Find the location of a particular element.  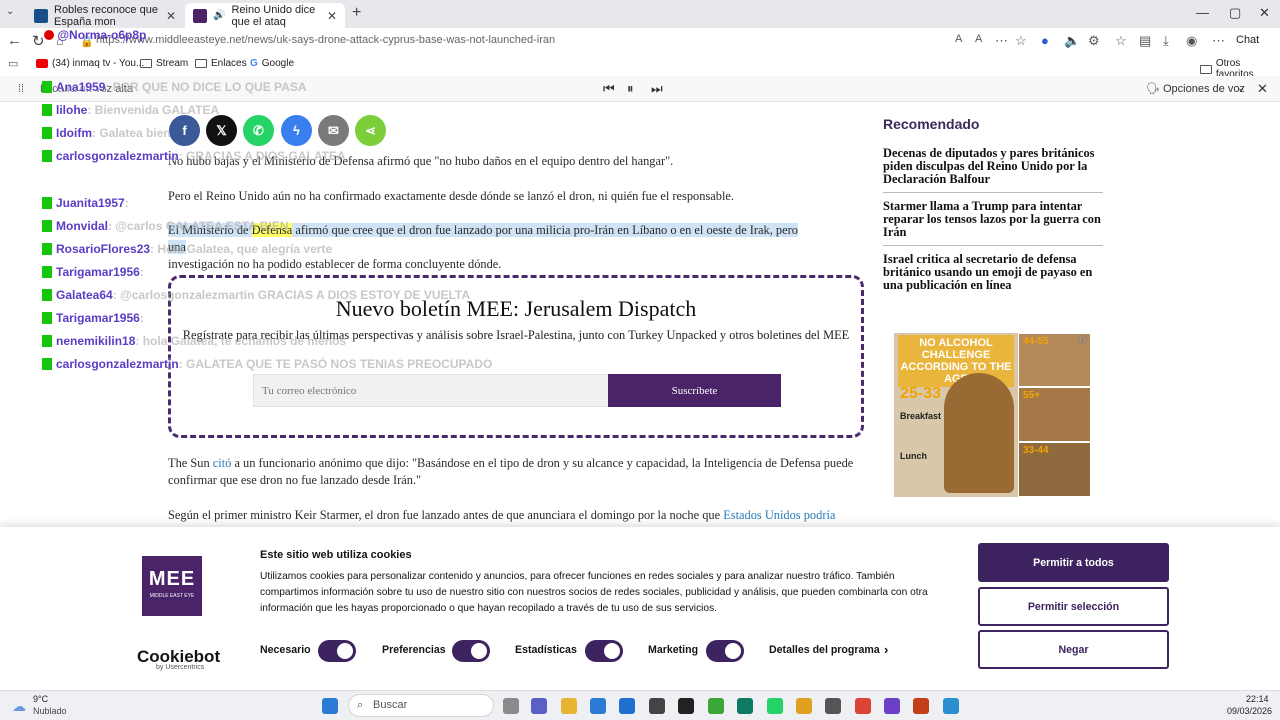

voice-options-button: Opciones de voz is located at coordinates (1204, 89).